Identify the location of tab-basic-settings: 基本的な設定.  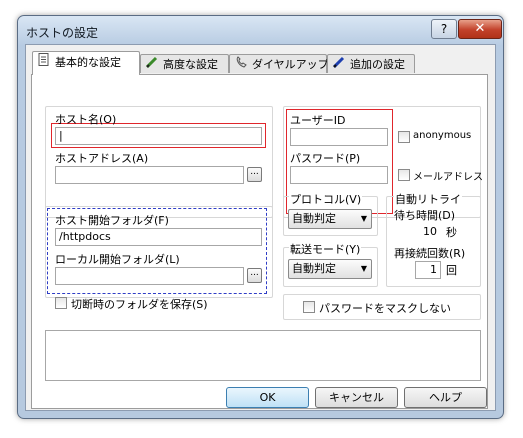
(86, 63).